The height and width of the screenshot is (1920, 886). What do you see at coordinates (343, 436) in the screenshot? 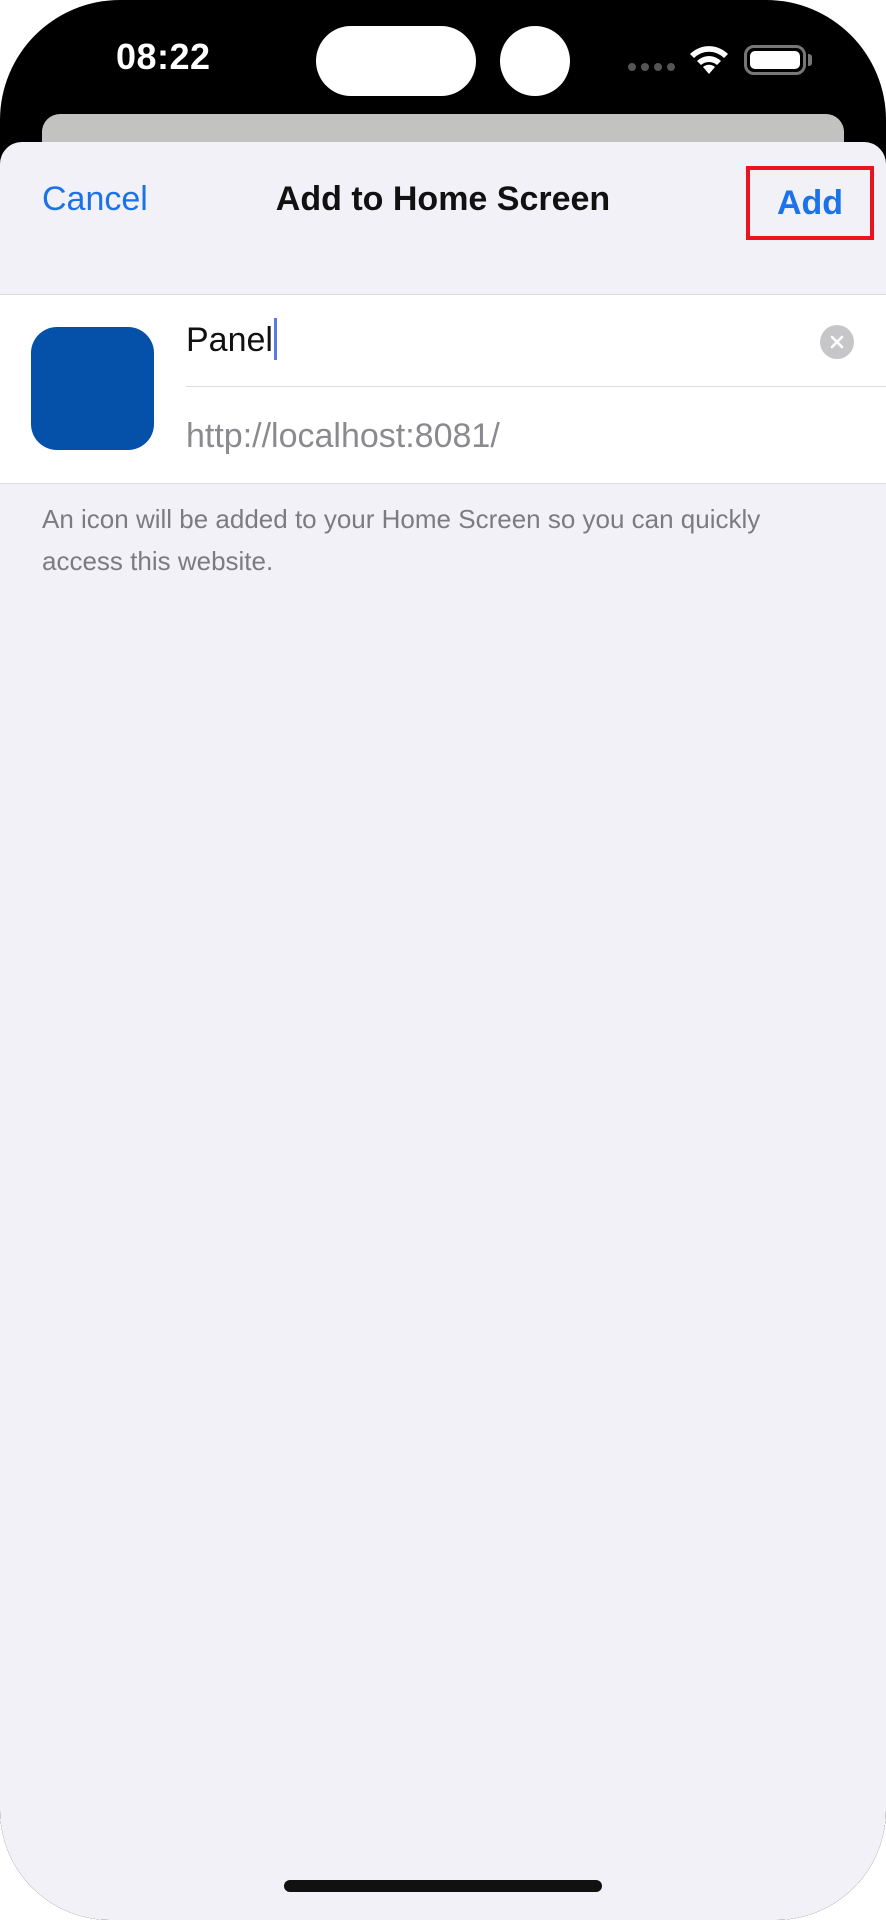
I see `url-text: http://localhost:8081/` at bounding box center [343, 436].